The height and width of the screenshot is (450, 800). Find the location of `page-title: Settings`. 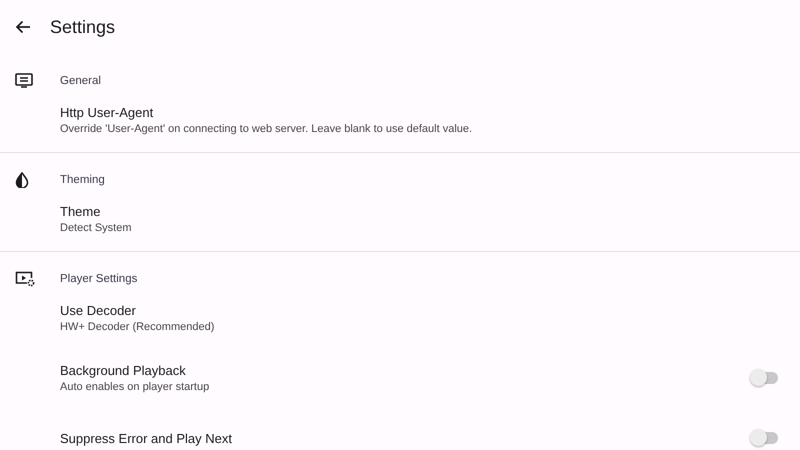

page-title: Settings is located at coordinates (83, 27).